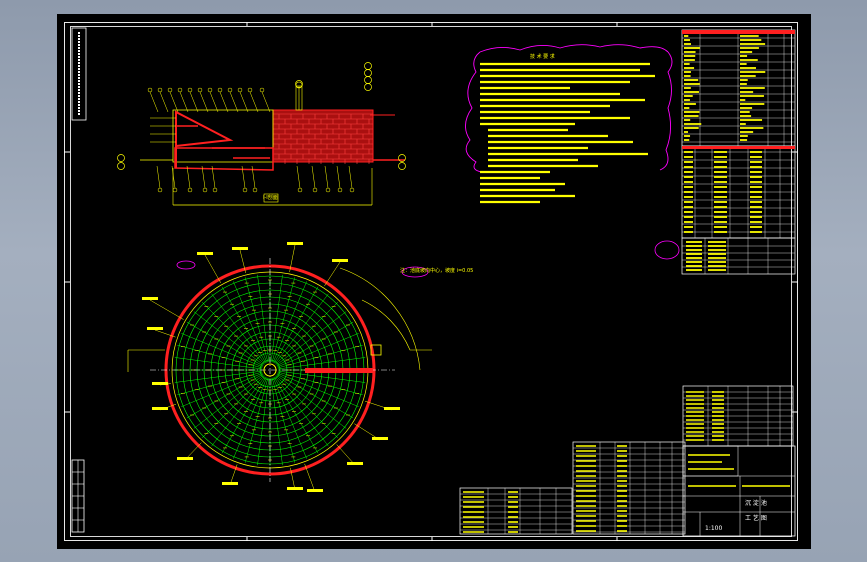 This screenshot has height=562, width=867. Describe the element at coordinates (739, 491) in the screenshot. I see `title-block: 沉 淀 池 工 艺 图 1:100` at that location.